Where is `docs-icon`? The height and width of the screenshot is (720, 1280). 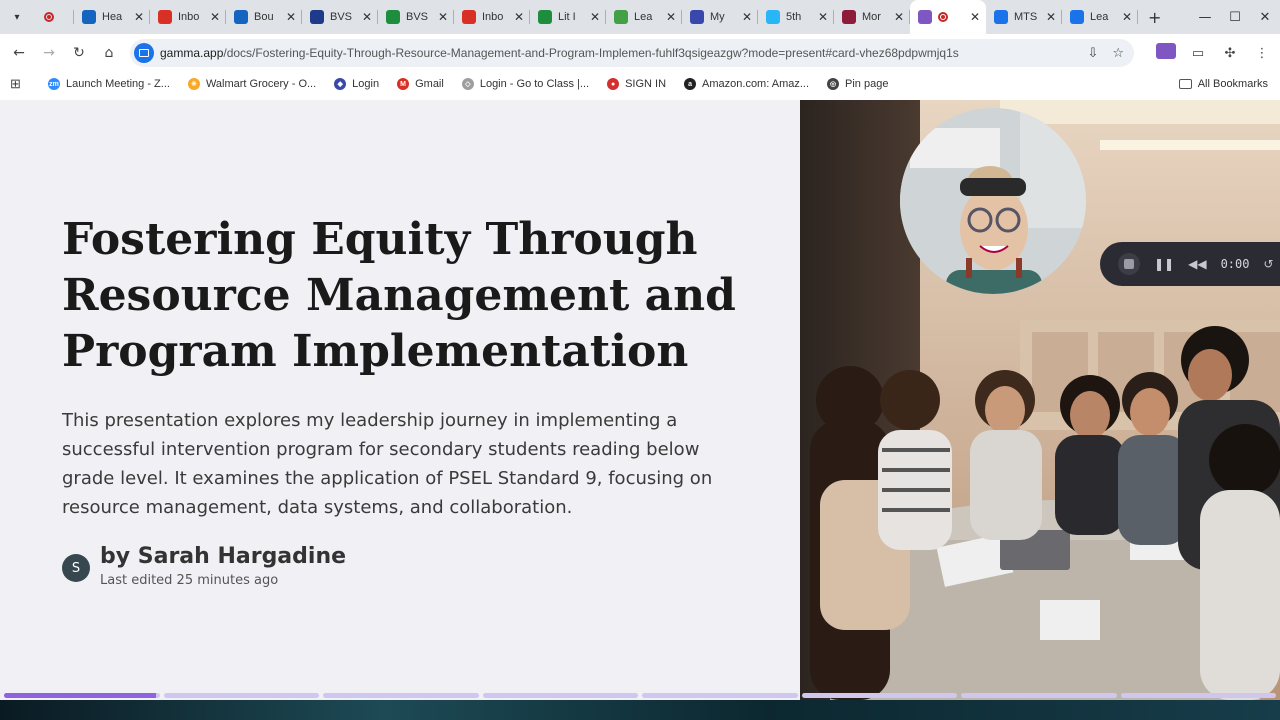 docs-icon is located at coordinates (1077, 17).